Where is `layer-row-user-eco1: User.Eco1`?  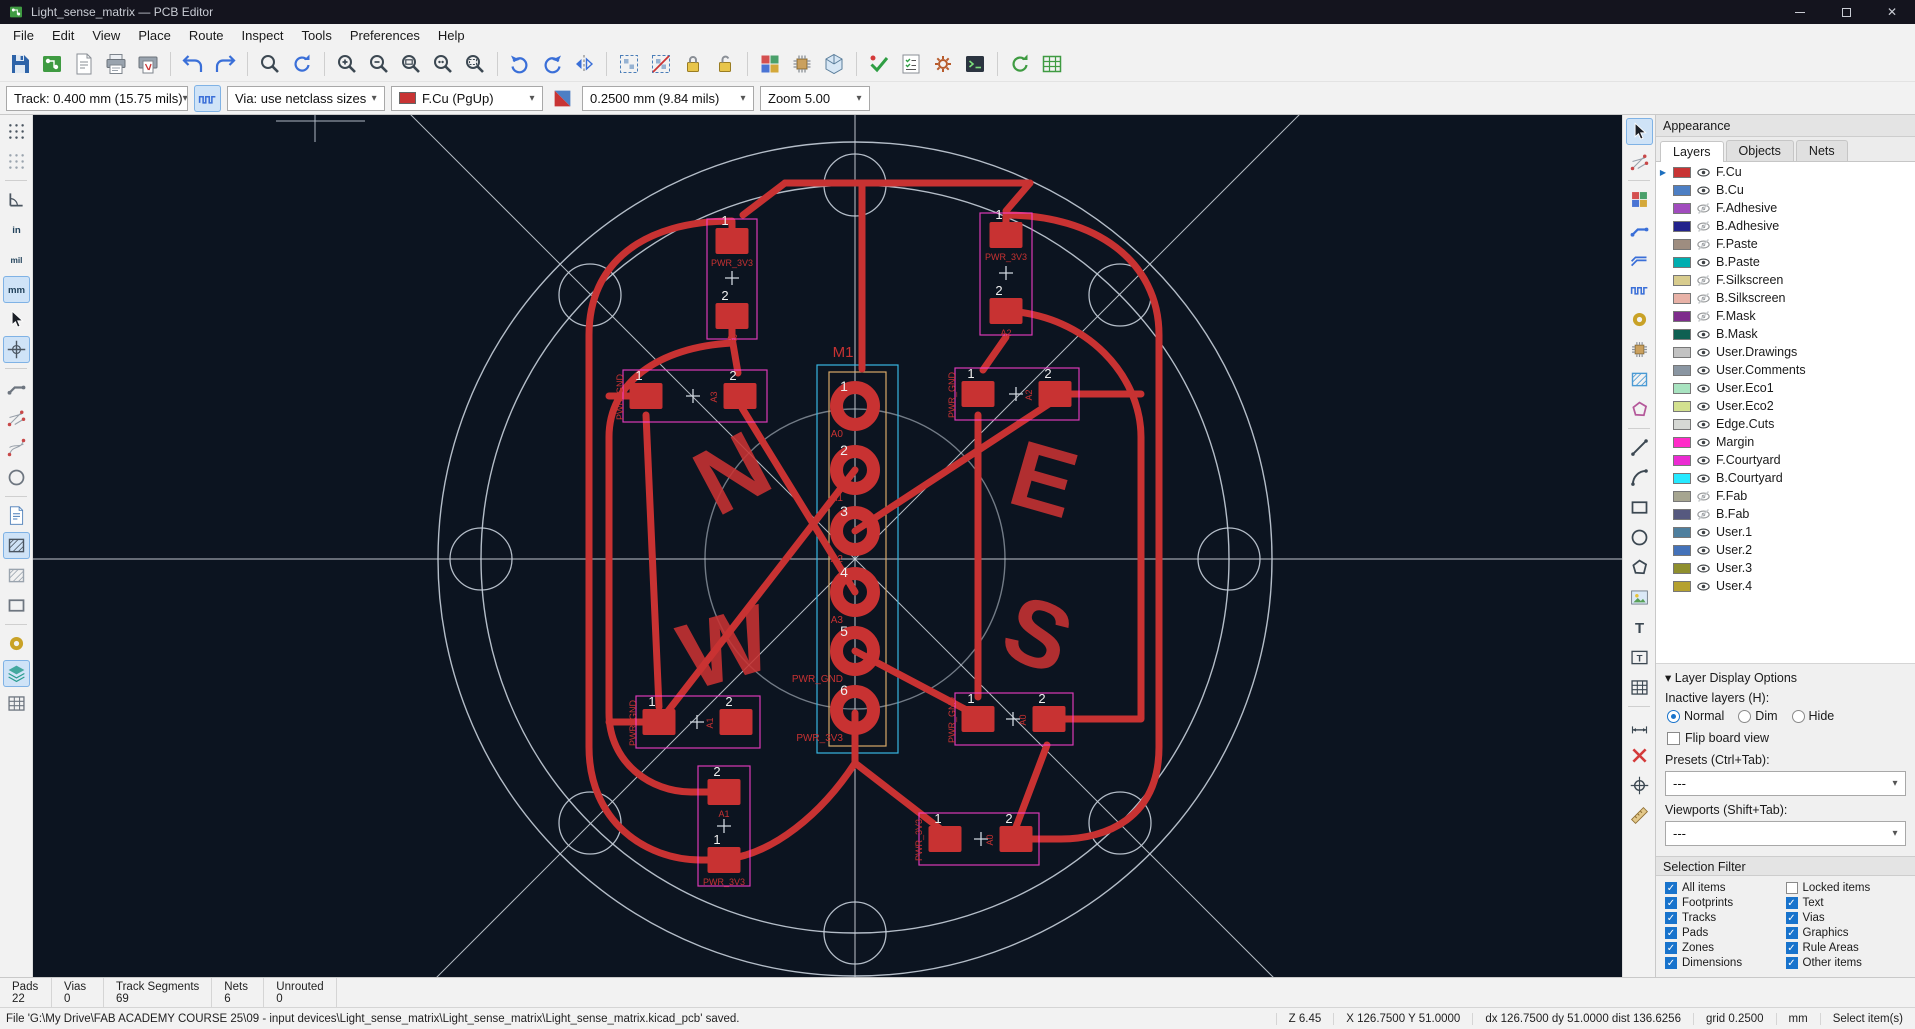
layer-row-user-eco1: User.Eco1 is located at coordinates (1785, 388).